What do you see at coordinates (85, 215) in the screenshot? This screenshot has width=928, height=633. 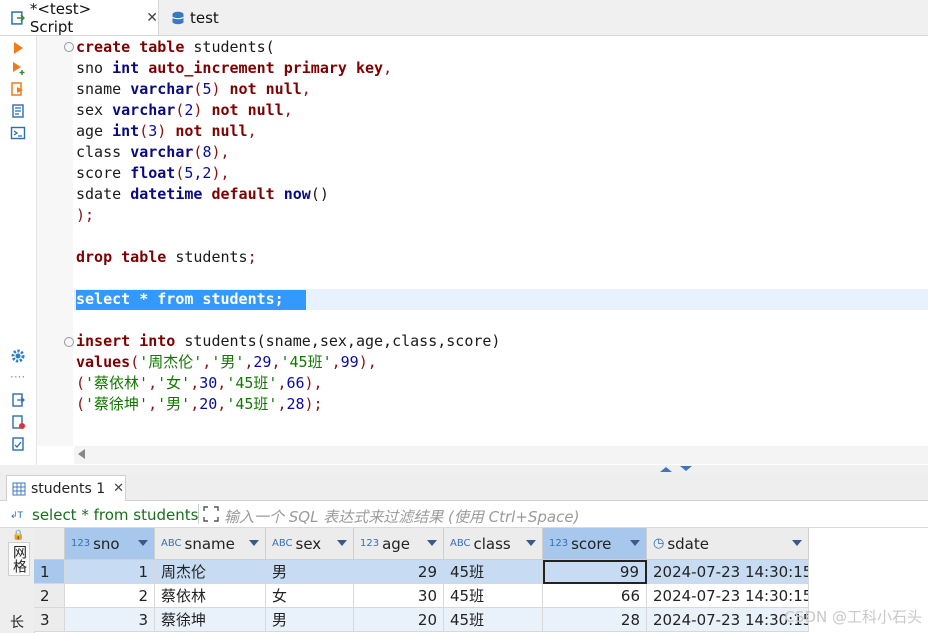 I see `code-line-9: );` at bounding box center [85, 215].